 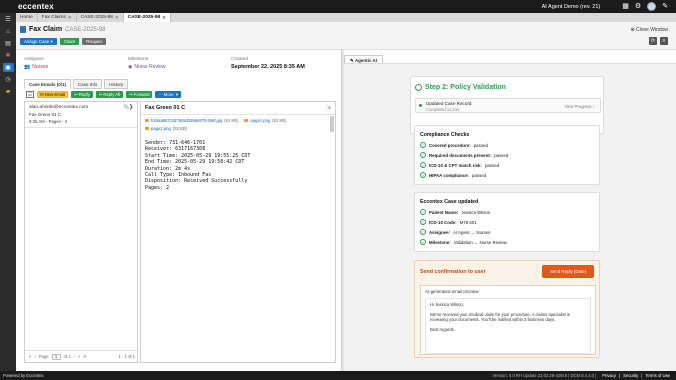 I want to click on more-label: More, so click(x=168, y=94).